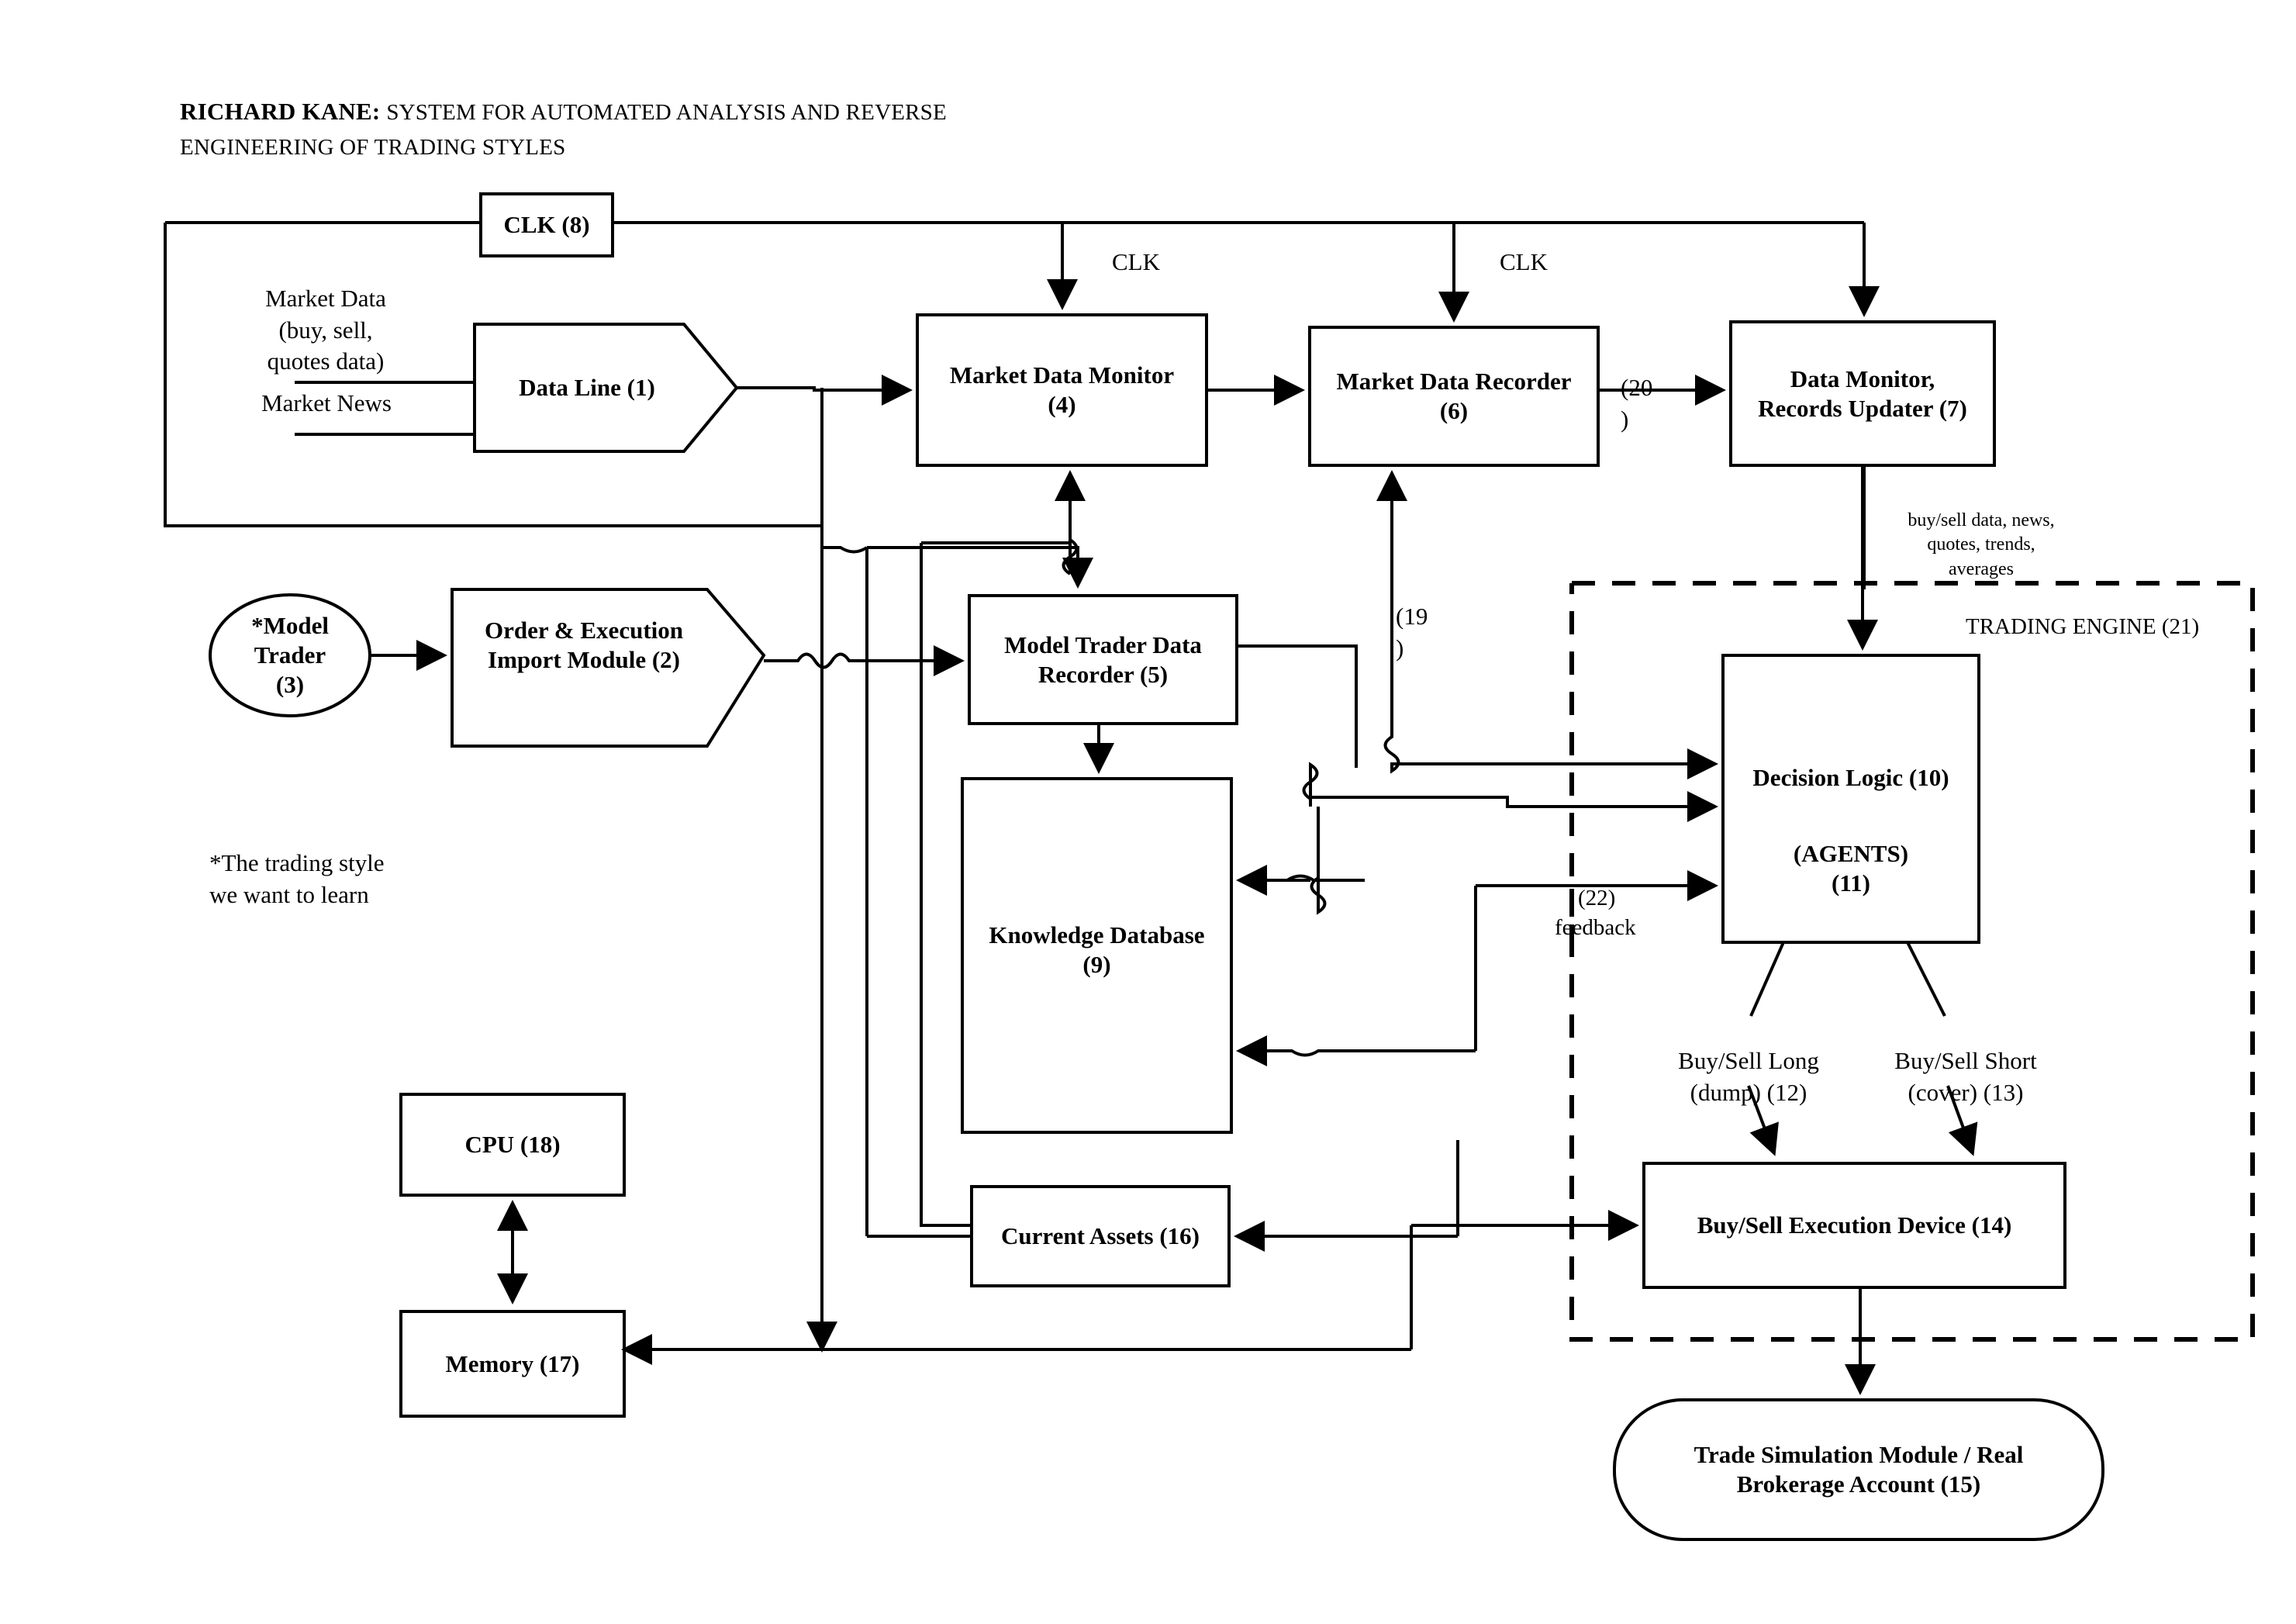  I want to click on wire-decision-feedback-kdb1, so click(1318, 861).